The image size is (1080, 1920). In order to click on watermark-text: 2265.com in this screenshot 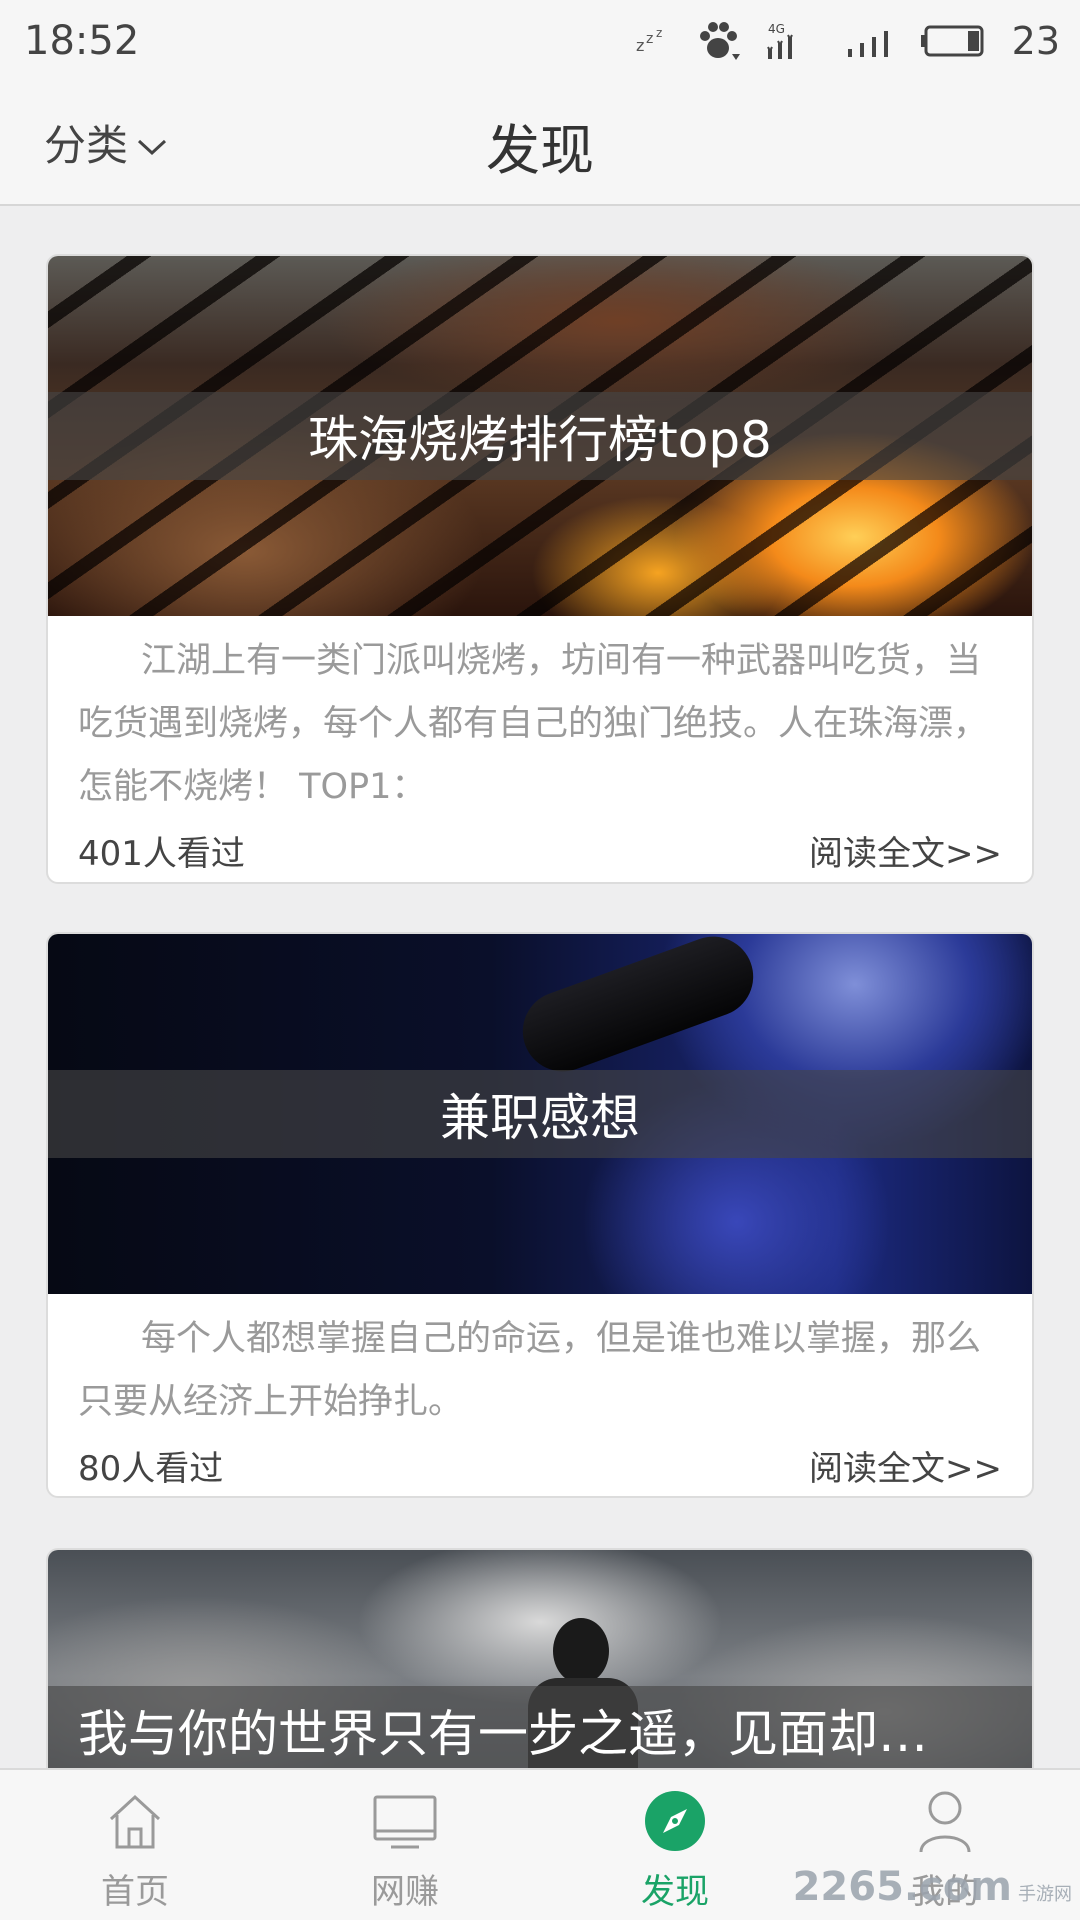, I will do `click(902, 1887)`.